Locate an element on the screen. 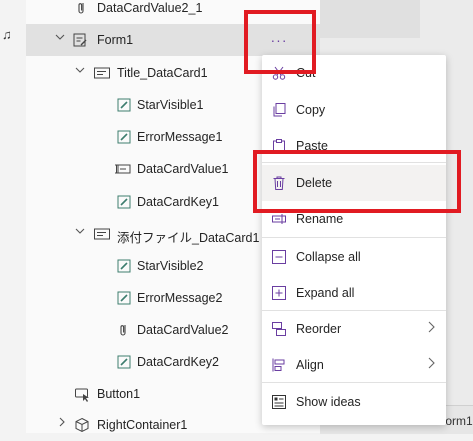 Image resolution: width=473 pixels, height=441 pixels. menu-item-align: Align is located at coordinates (354, 365).